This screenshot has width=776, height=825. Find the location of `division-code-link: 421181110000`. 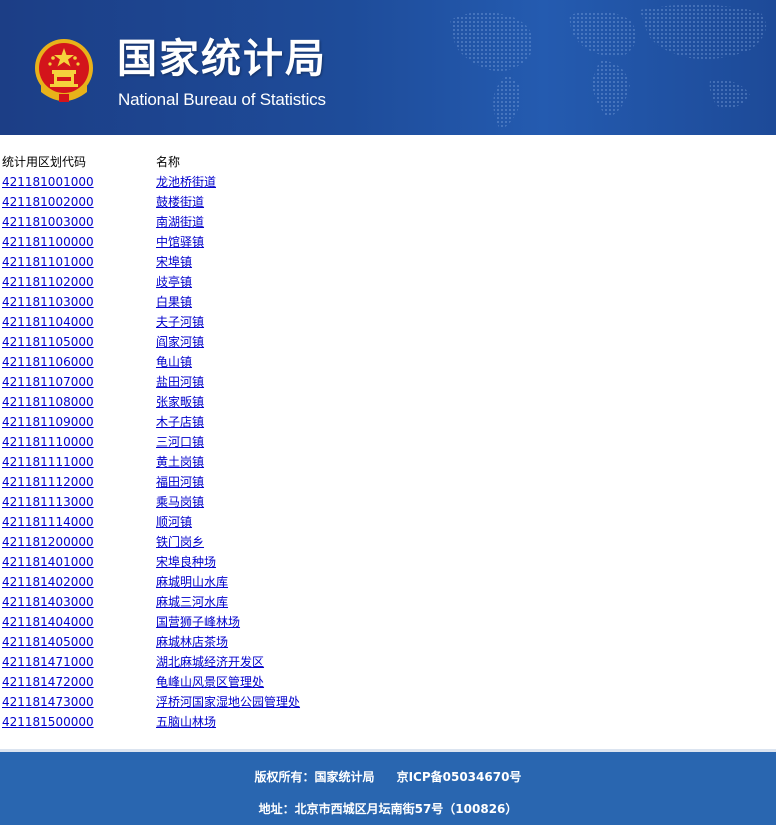

division-code-link: 421181110000 is located at coordinates (48, 442).